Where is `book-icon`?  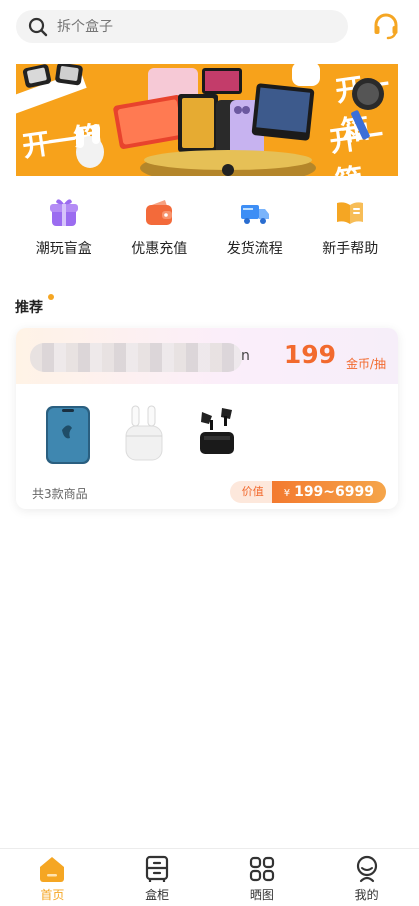
book-icon is located at coordinates (350, 213).